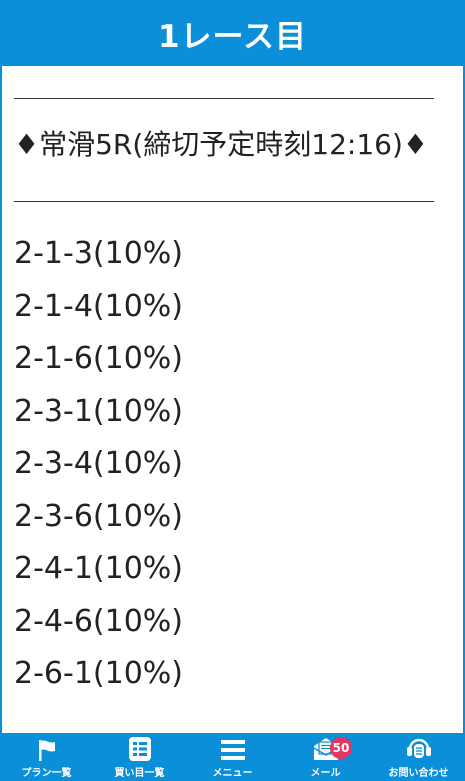 This screenshot has width=465, height=781. Describe the element at coordinates (98, 253) in the screenshot. I see `bet-item: 2-1-3(10%)` at that location.